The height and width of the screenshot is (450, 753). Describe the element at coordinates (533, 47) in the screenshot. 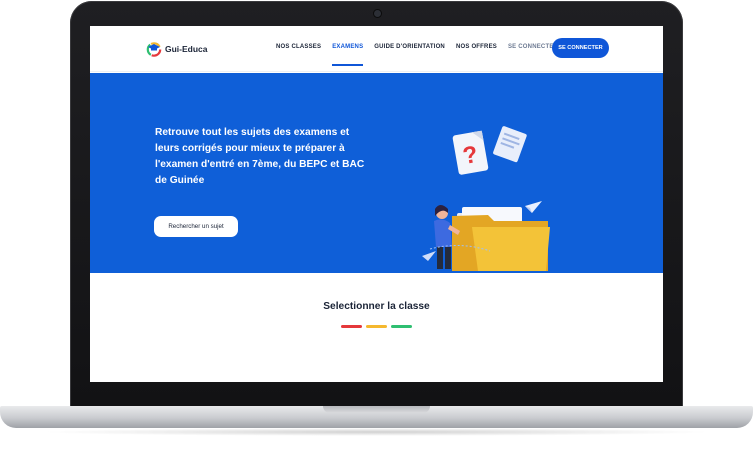

I see `nav-link-se-connecter: SE CONNECTER` at that location.